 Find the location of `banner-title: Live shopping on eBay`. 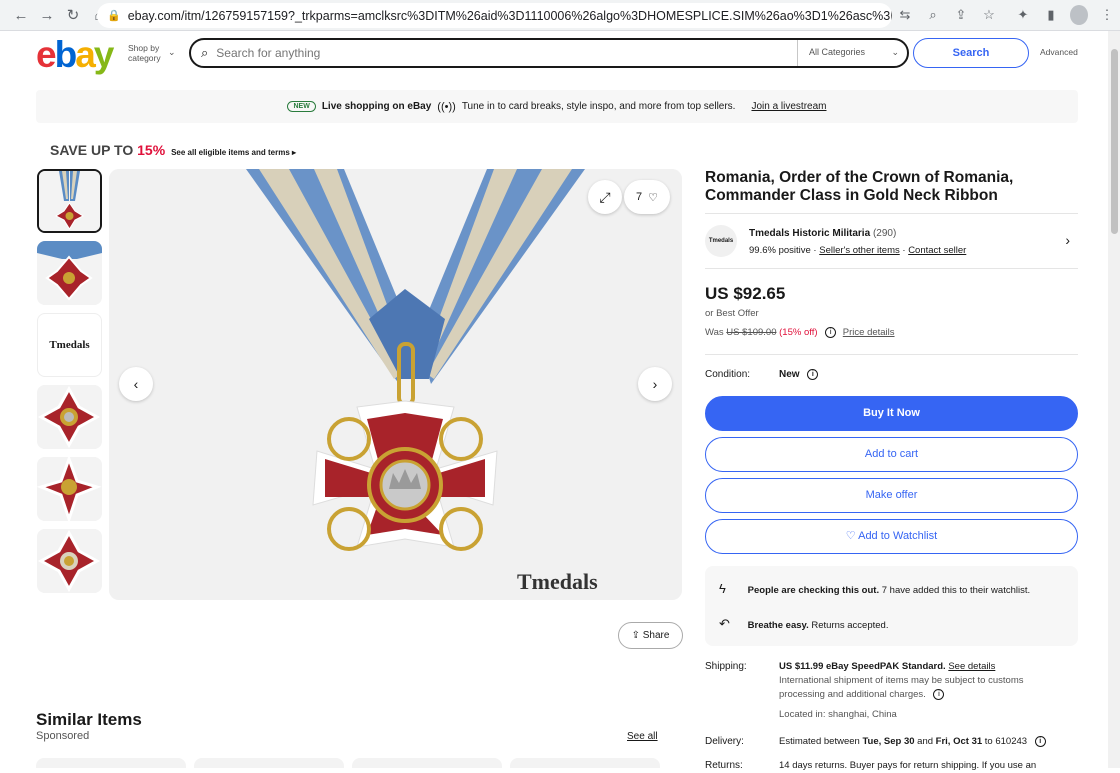

banner-title: Live shopping on eBay is located at coordinates (376, 106).